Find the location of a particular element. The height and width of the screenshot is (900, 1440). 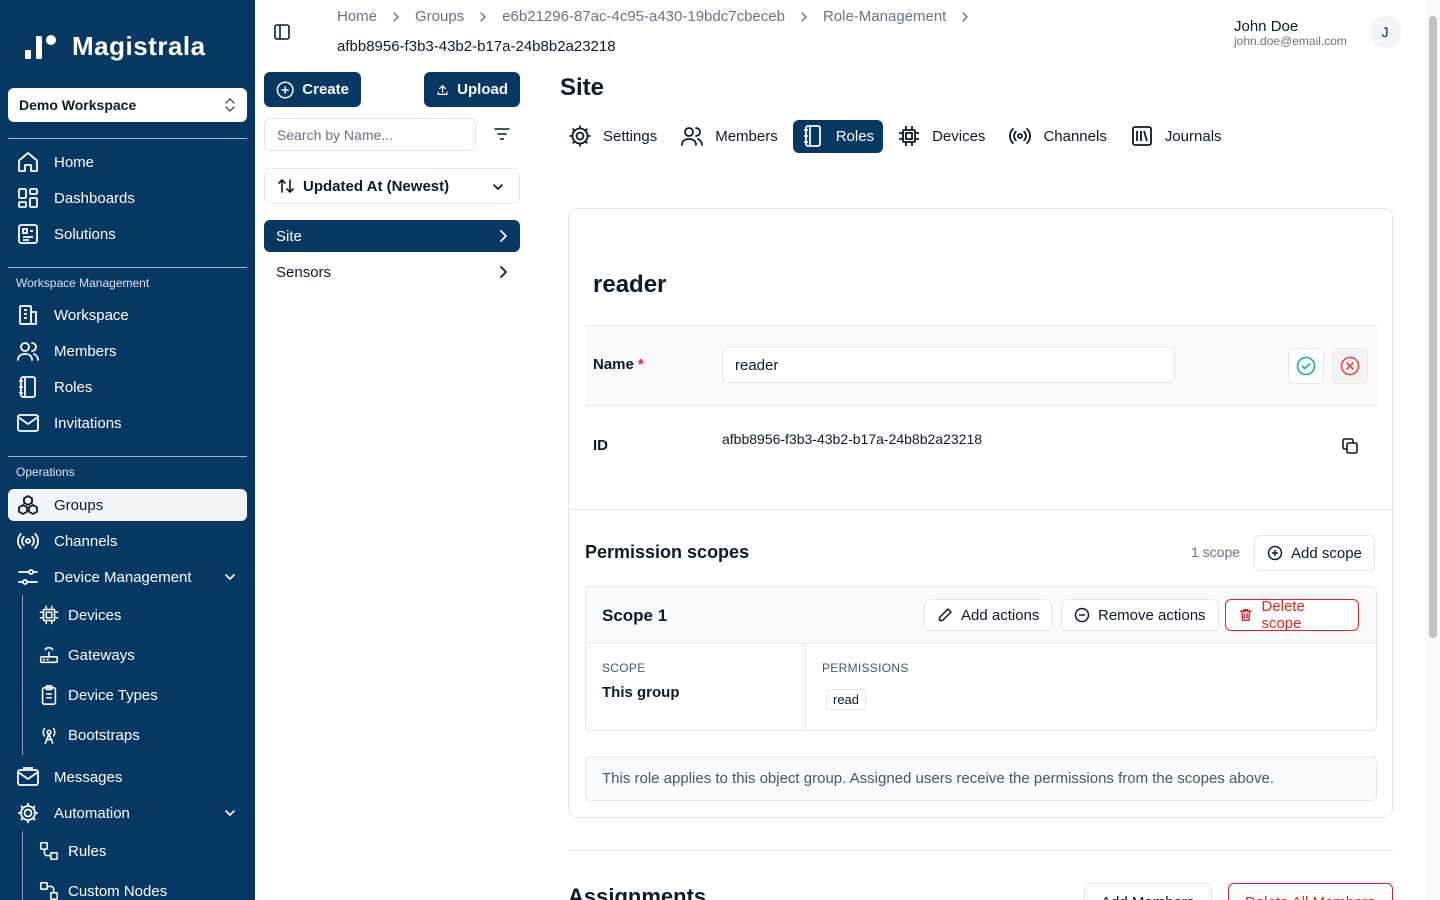

sidebar-item-label: Dashboards is located at coordinates (94, 198).